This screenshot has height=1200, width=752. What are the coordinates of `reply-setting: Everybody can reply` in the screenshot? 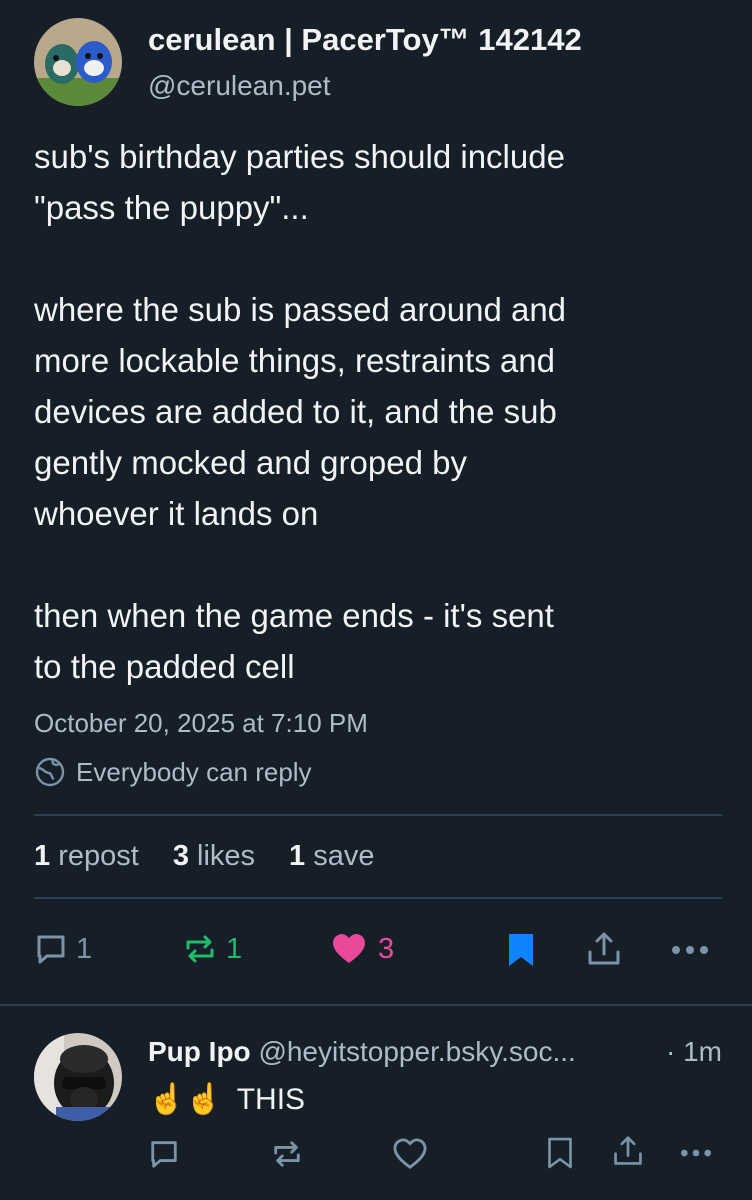 It's located at (173, 772).